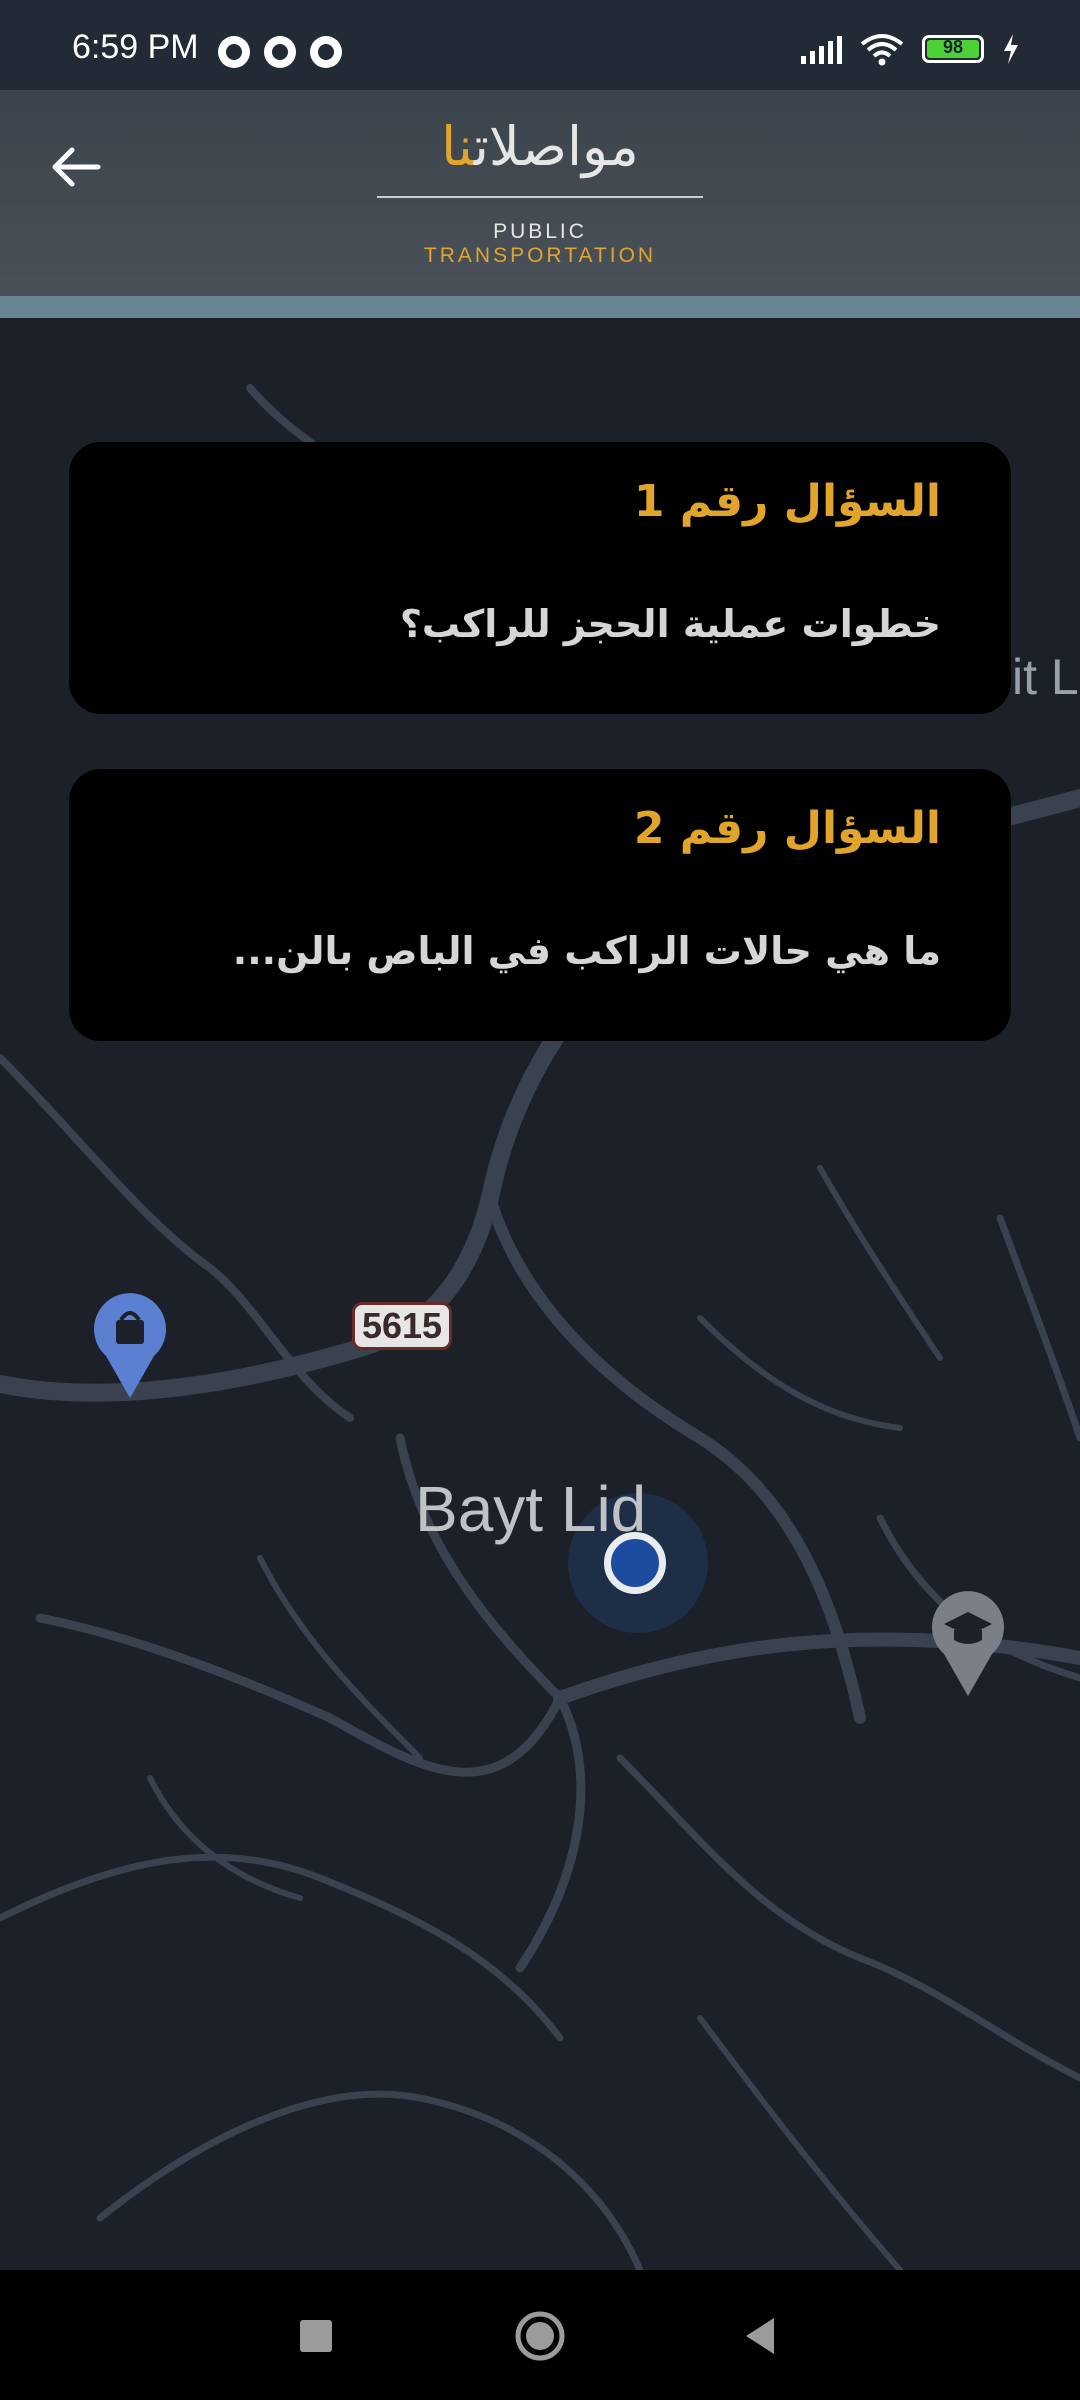 The width and height of the screenshot is (1080, 2400). I want to click on question-title: السؤال رقم 1, so click(787, 501).